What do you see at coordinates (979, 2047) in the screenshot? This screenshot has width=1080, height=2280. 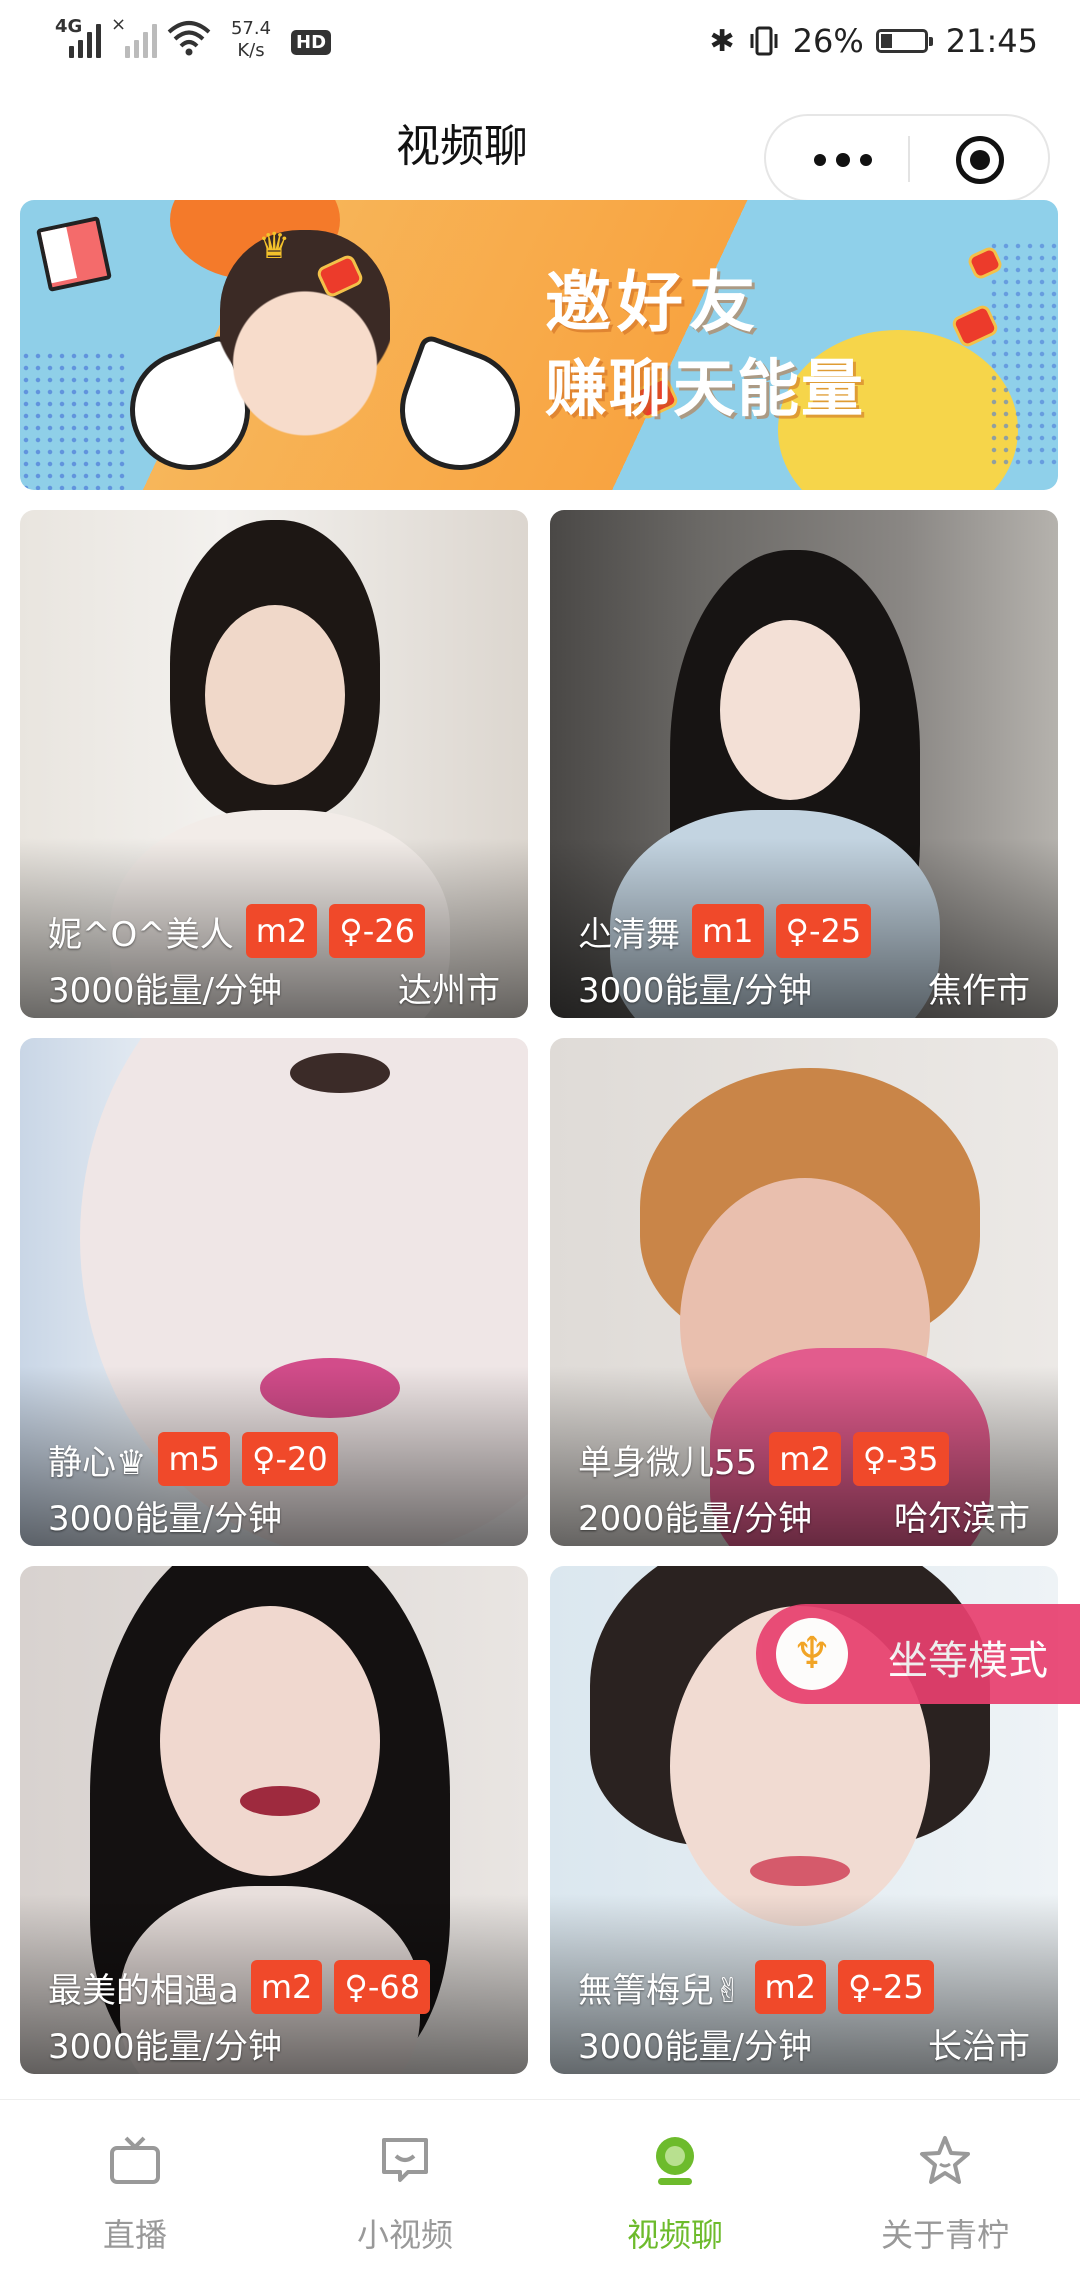 I see `host-city: 长治市` at bounding box center [979, 2047].